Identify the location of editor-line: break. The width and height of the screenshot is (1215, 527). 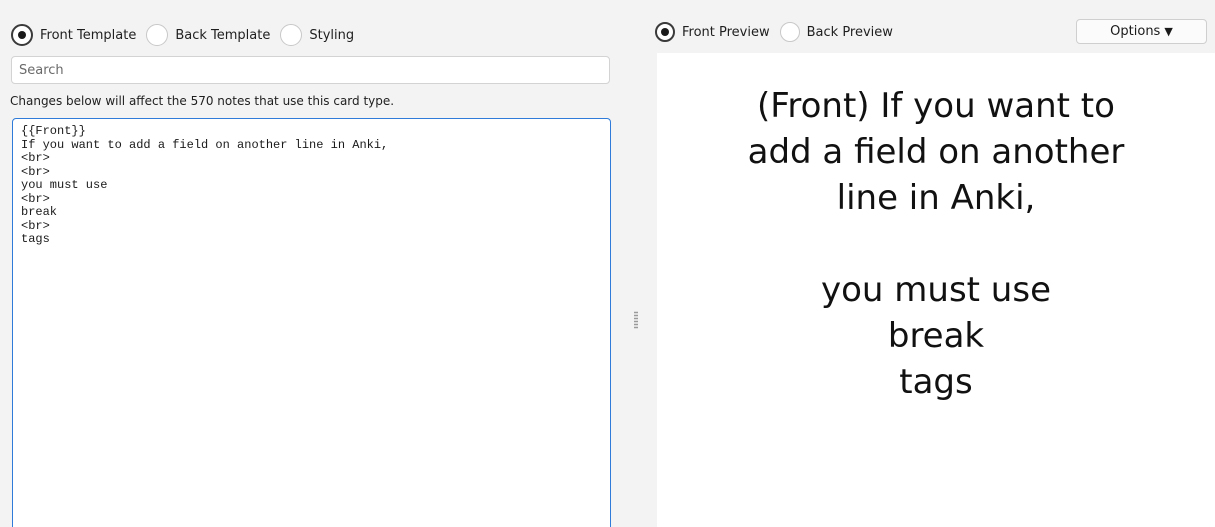
(39, 212).